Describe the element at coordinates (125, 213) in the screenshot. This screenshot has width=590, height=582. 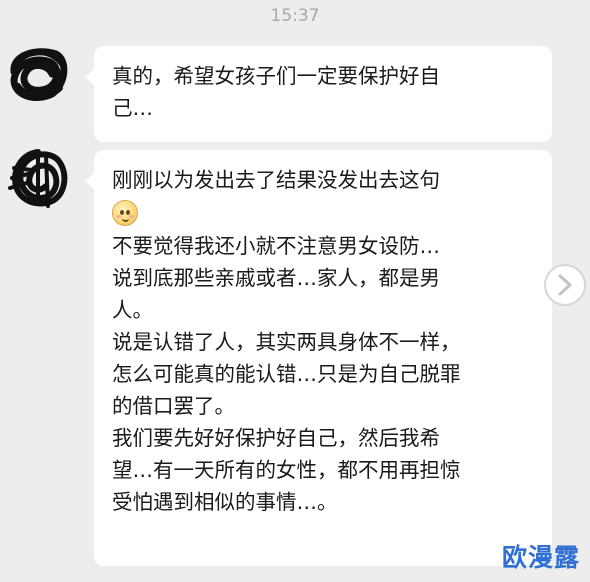
I see `blushing-smile-emoji-icon` at that location.